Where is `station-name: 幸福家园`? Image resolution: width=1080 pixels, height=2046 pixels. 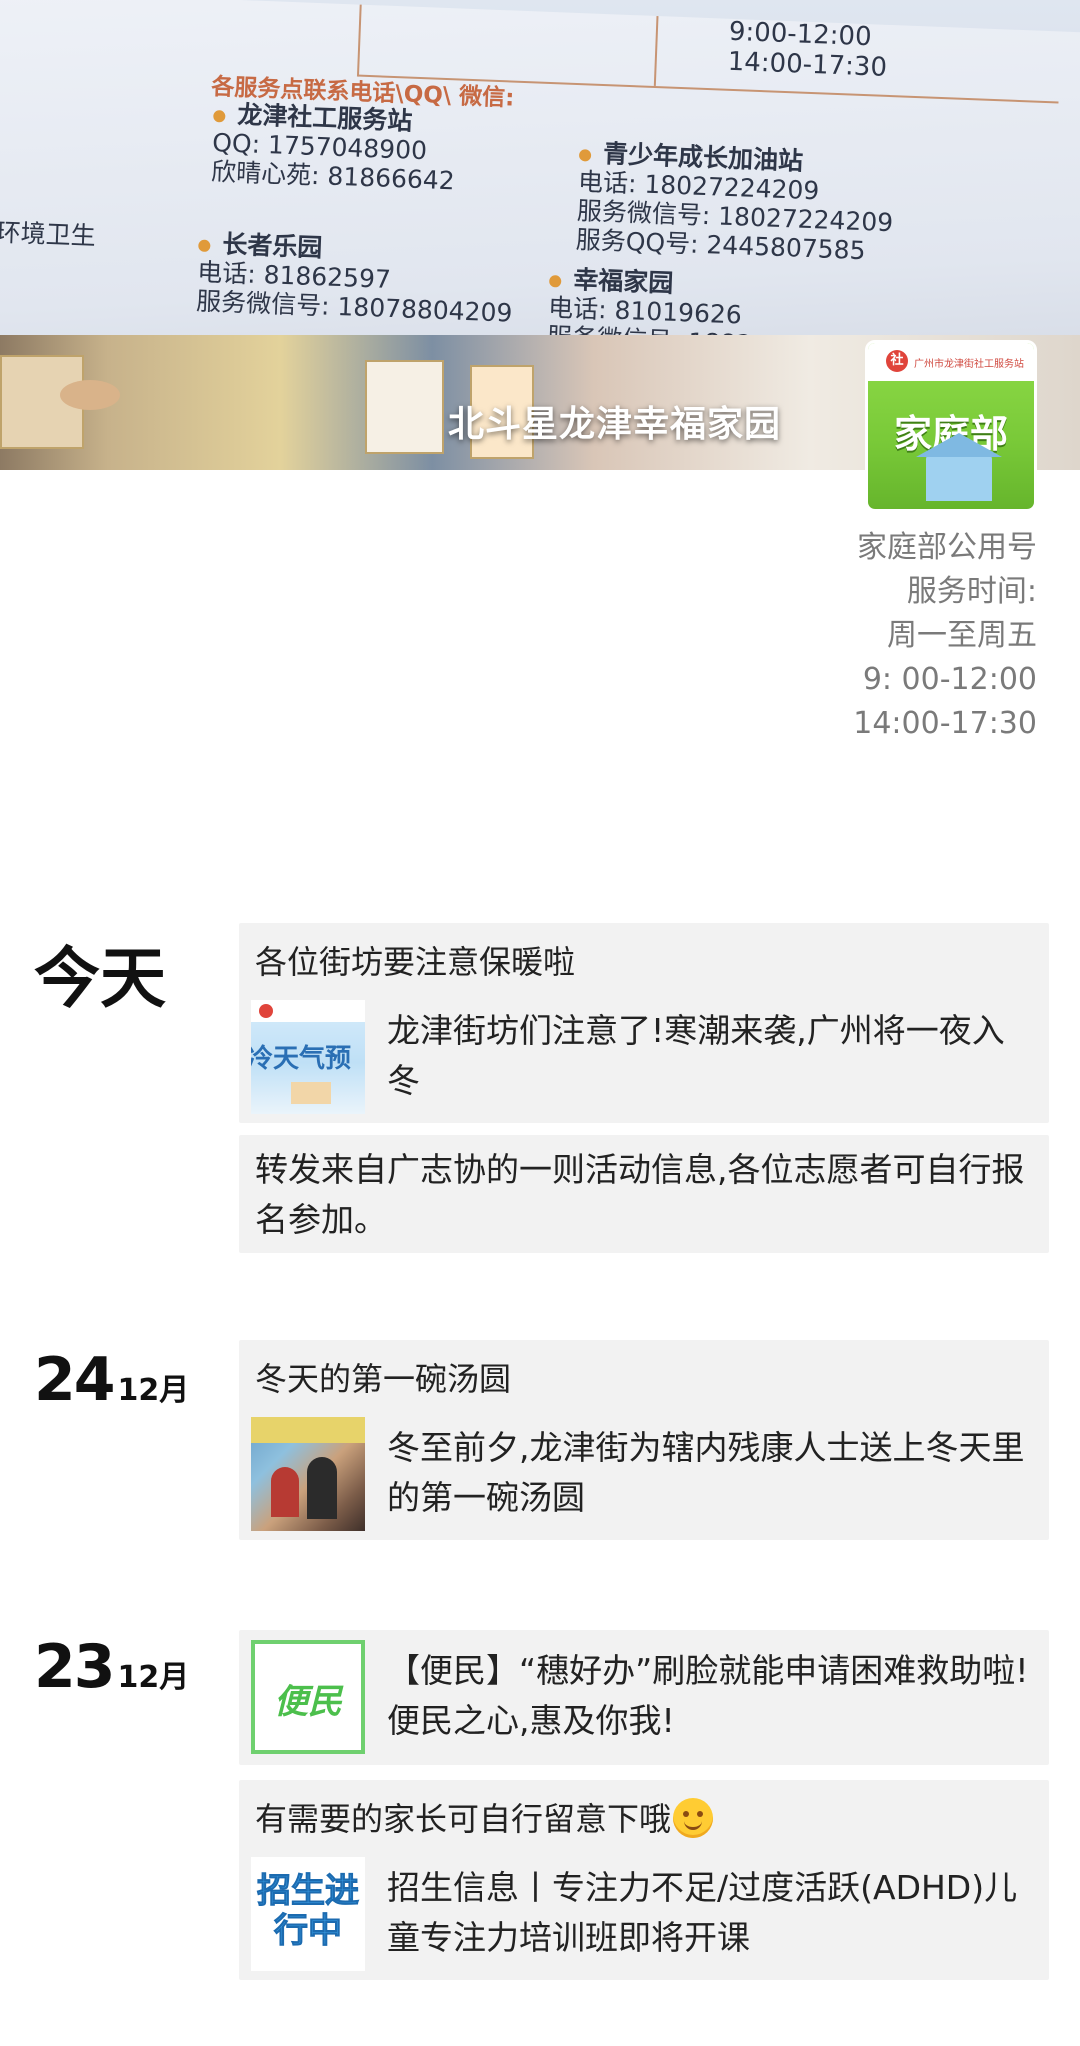 station-name: 幸福家园 is located at coordinates (623, 281).